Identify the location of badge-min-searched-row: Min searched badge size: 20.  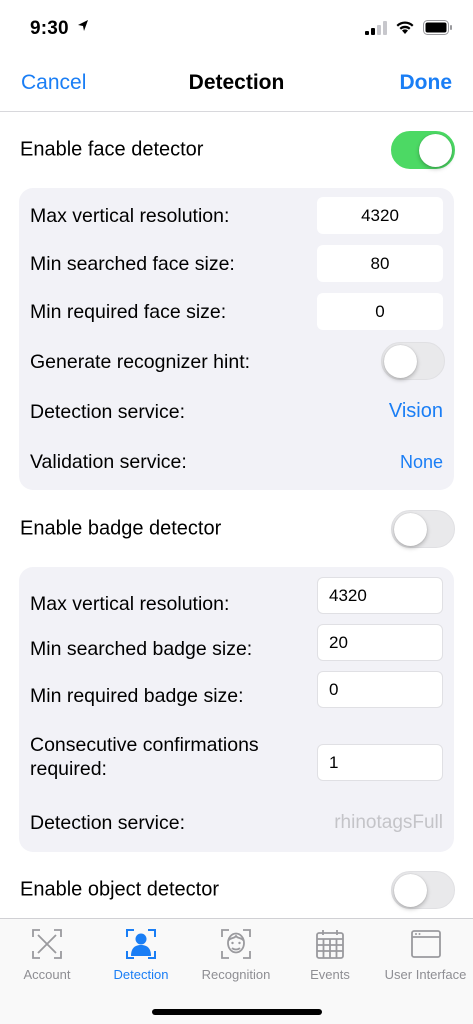
(236, 643).